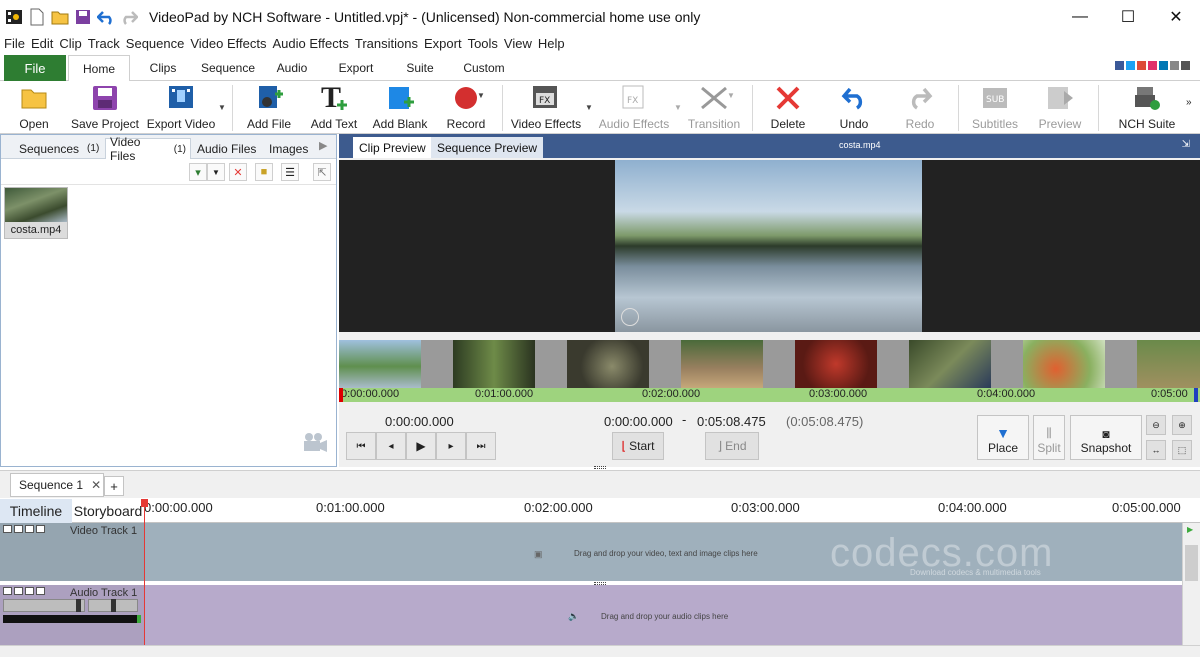 This screenshot has width=1200, height=657. Describe the element at coordinates (1182, 425) in the screenshot. I see `zoom-in-button: ⊕` at that location.